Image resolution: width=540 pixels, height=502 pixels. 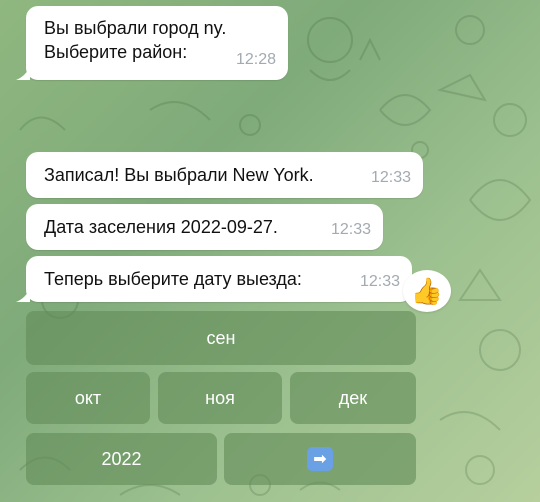 I want to click on right-arrow-icon: ➡, so click(x=320, y=459).